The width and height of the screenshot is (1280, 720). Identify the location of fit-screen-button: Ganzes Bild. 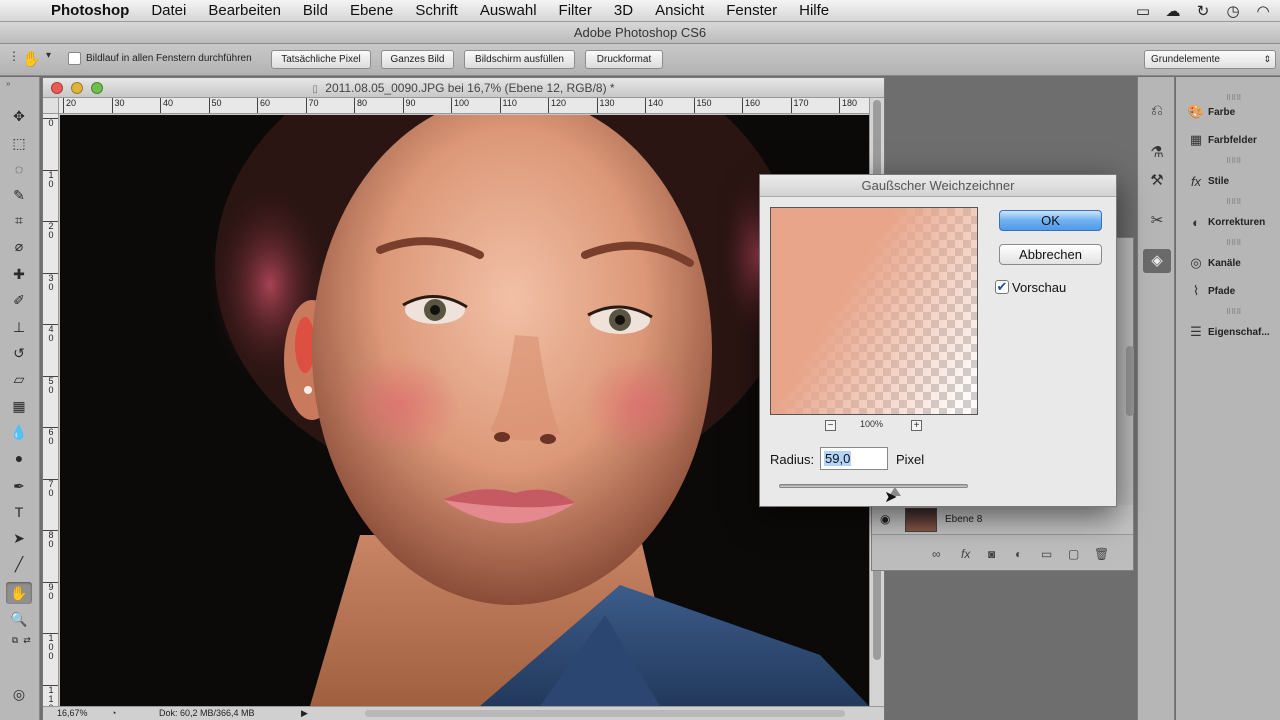
(417, 59).